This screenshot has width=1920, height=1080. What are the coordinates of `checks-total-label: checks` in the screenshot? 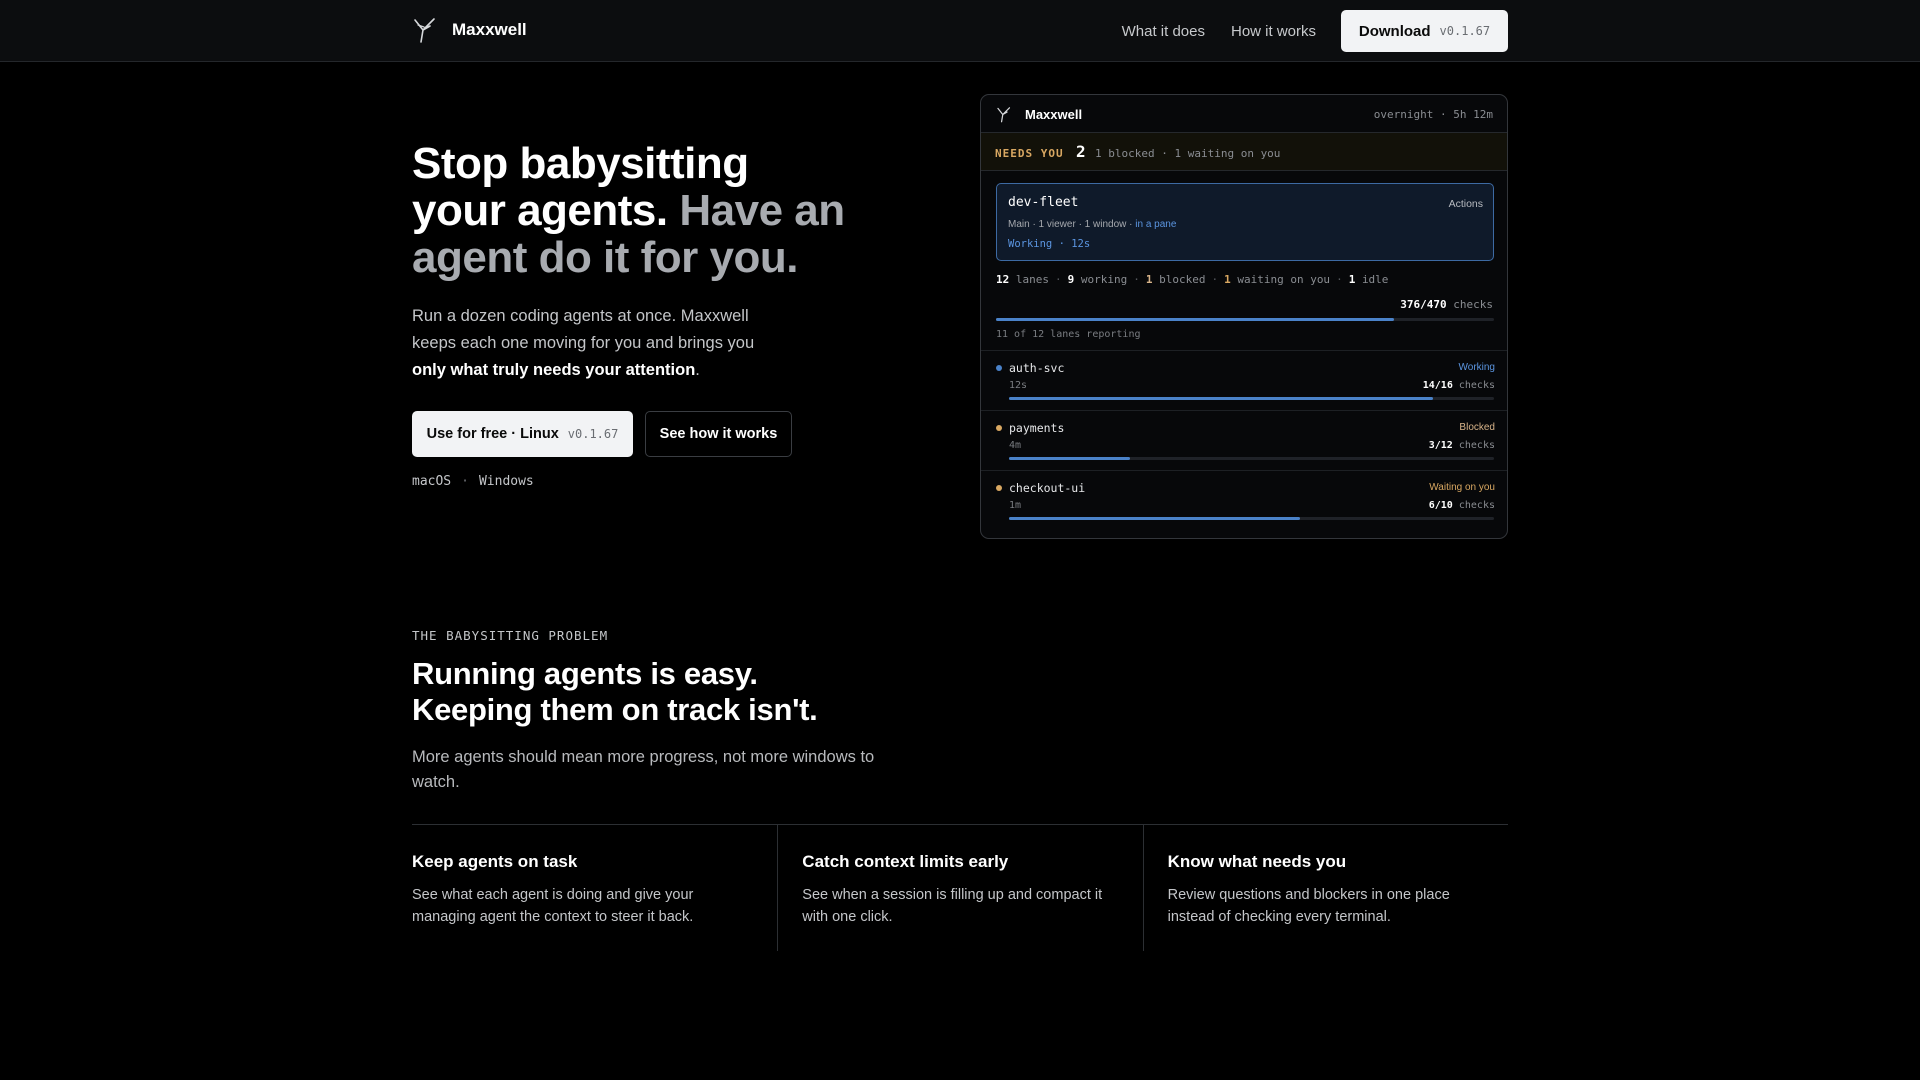 It's located at (1473, 304).